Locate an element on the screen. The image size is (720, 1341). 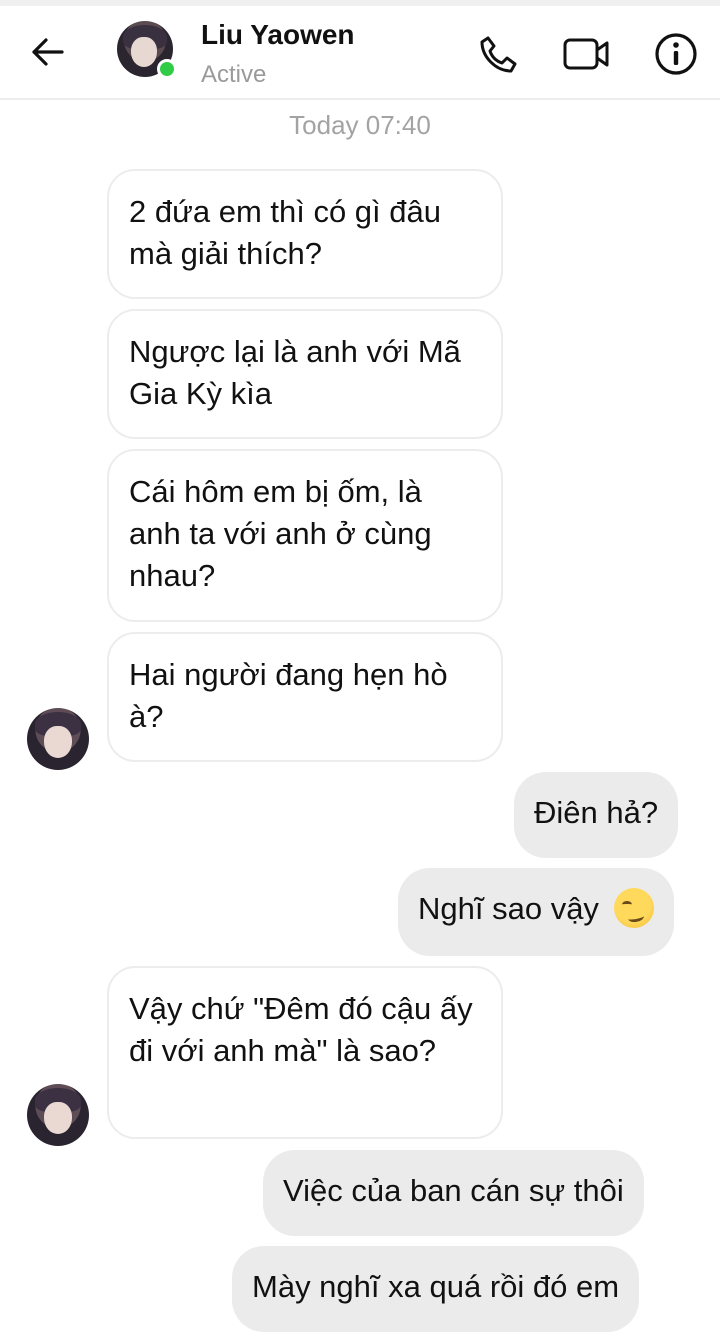
back-button is located at coordinates (47, 52).